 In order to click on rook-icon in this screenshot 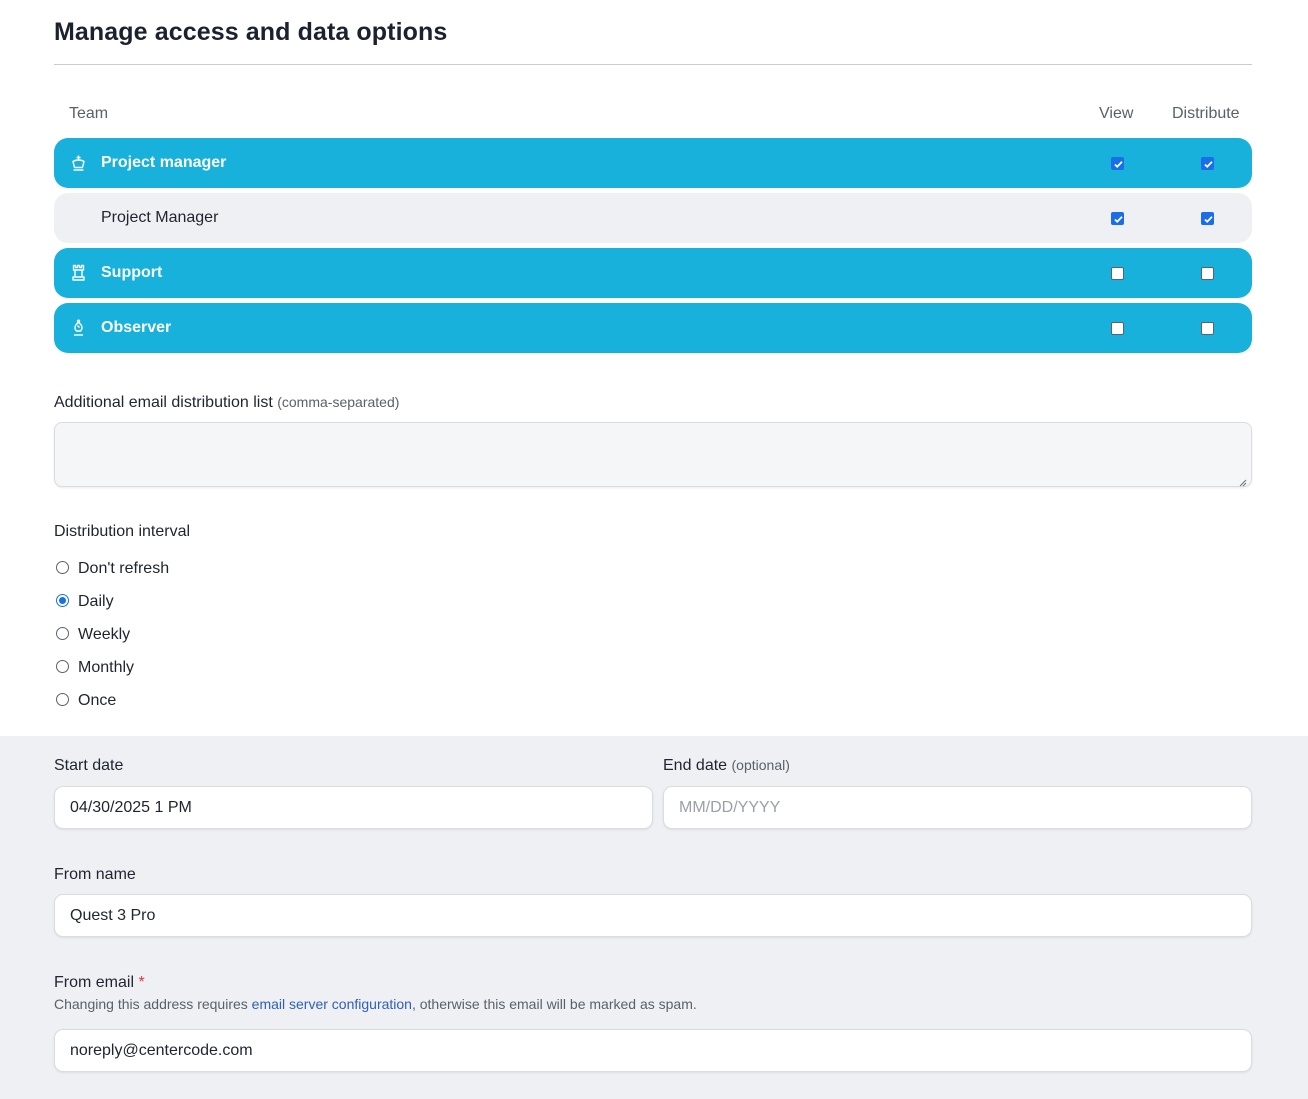, I will do `click(78, 273)`.